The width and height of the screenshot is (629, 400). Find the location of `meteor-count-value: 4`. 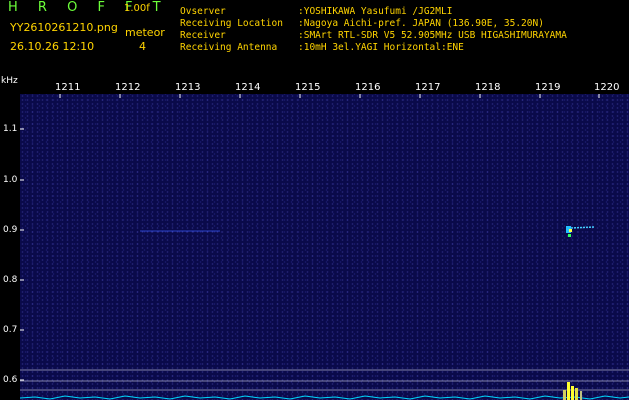

meteor-count-value: 4 is located at coordinates (142, 46).